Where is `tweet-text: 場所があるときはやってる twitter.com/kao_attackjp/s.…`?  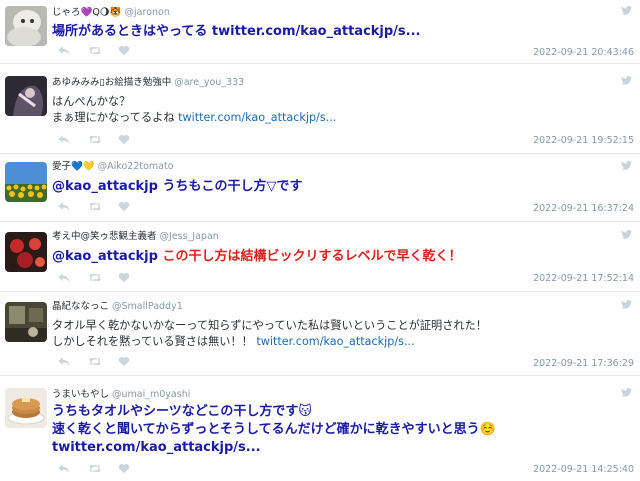
tweet-text: 場所があるときはやってる twitter.com/kao_attackjp/s.… is located at coordinates (339, 32).